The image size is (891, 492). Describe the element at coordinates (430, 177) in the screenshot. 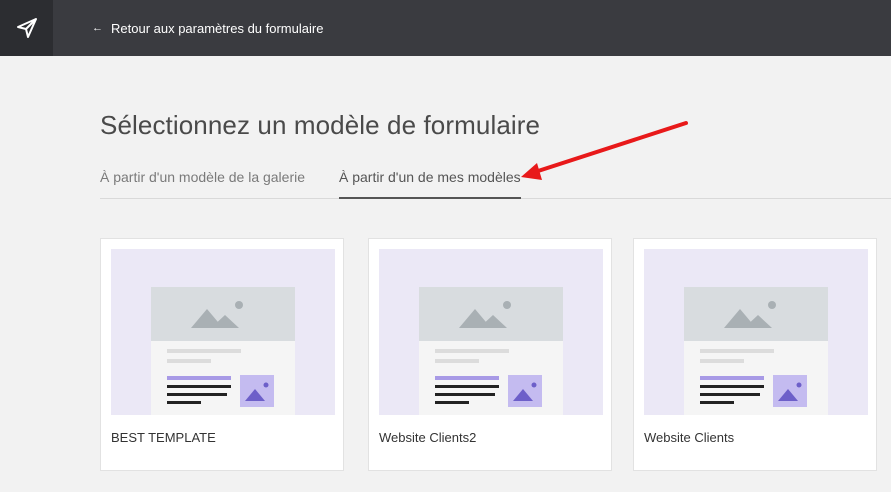

I see `tab-my-templates: À partir d'un de mes modèles` at that location.